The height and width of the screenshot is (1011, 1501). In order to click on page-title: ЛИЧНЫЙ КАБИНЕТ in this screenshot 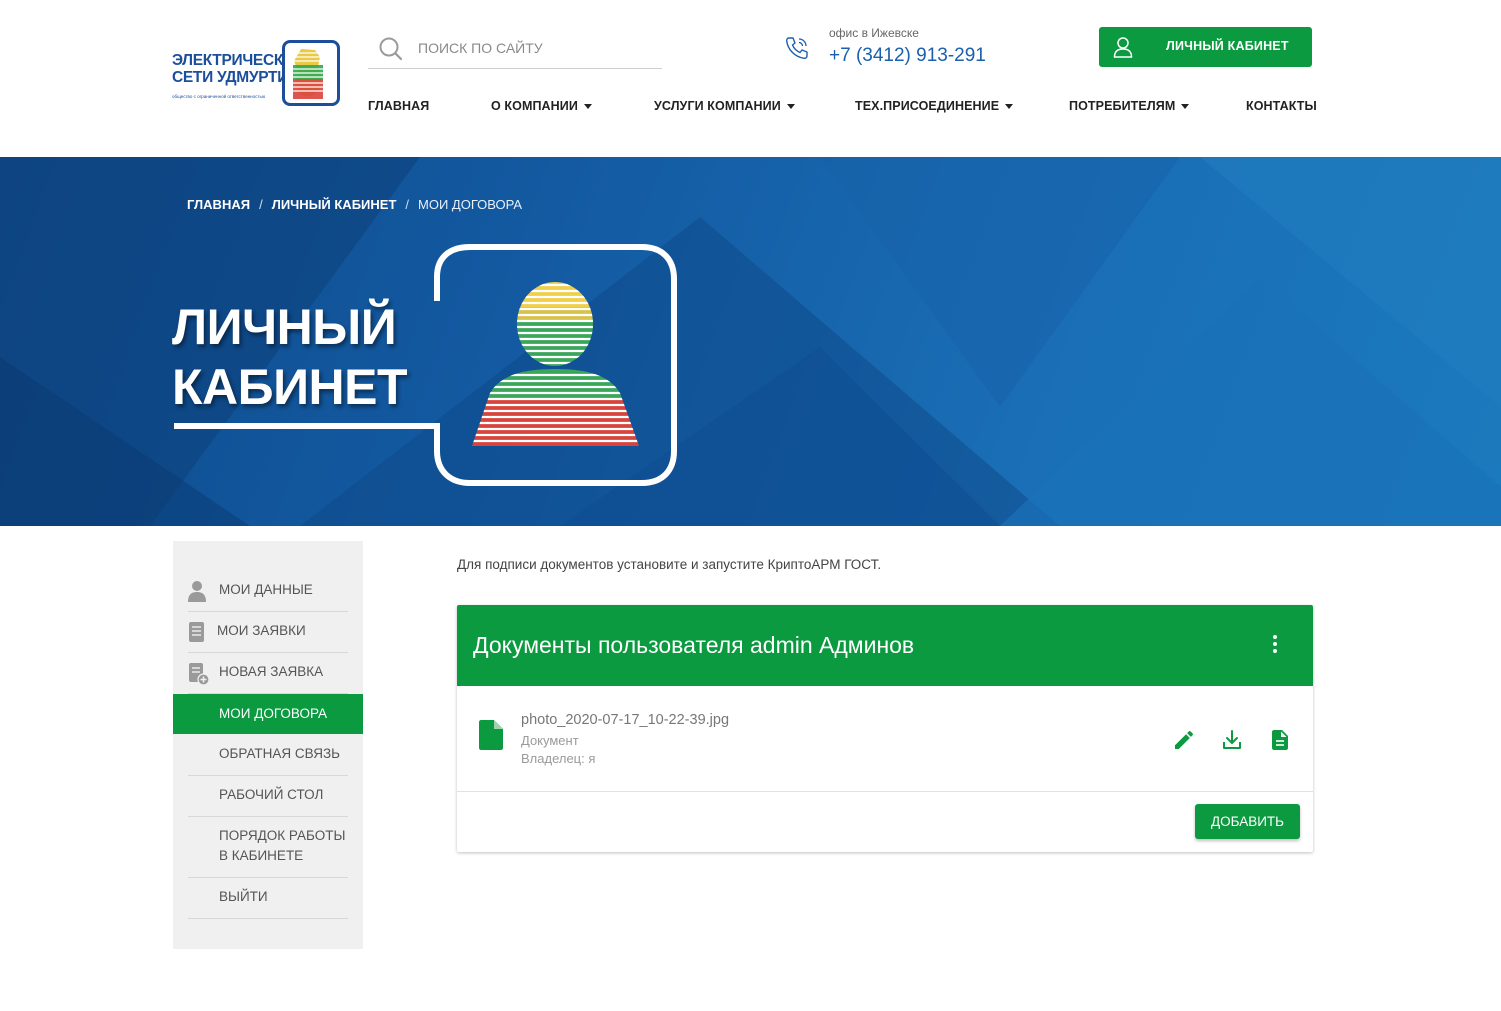, I will do `click(290, 357)`.